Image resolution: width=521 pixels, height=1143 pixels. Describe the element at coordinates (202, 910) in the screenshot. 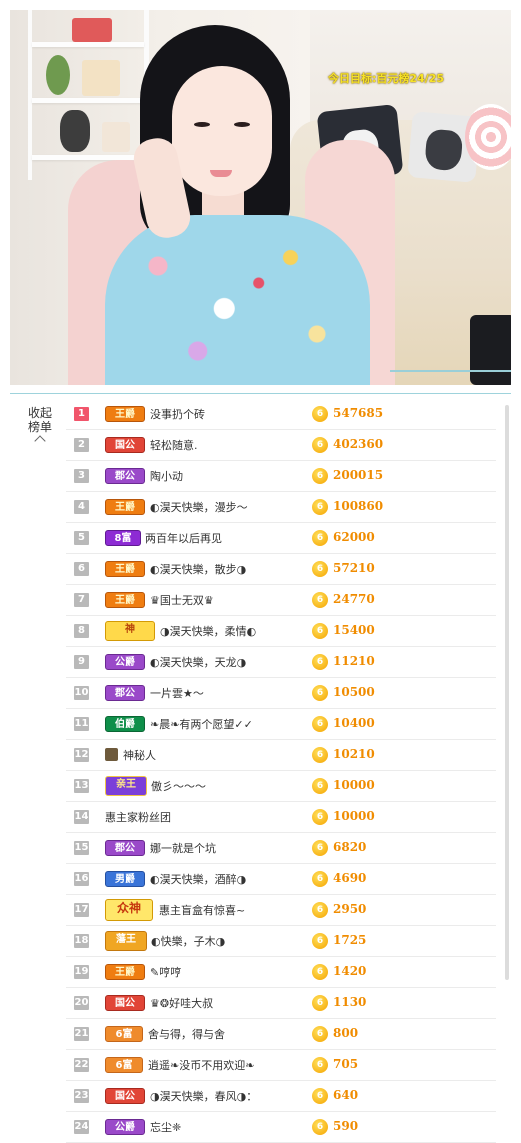

I see `user-name: 惠主盲盒有惊喜~` at that location.